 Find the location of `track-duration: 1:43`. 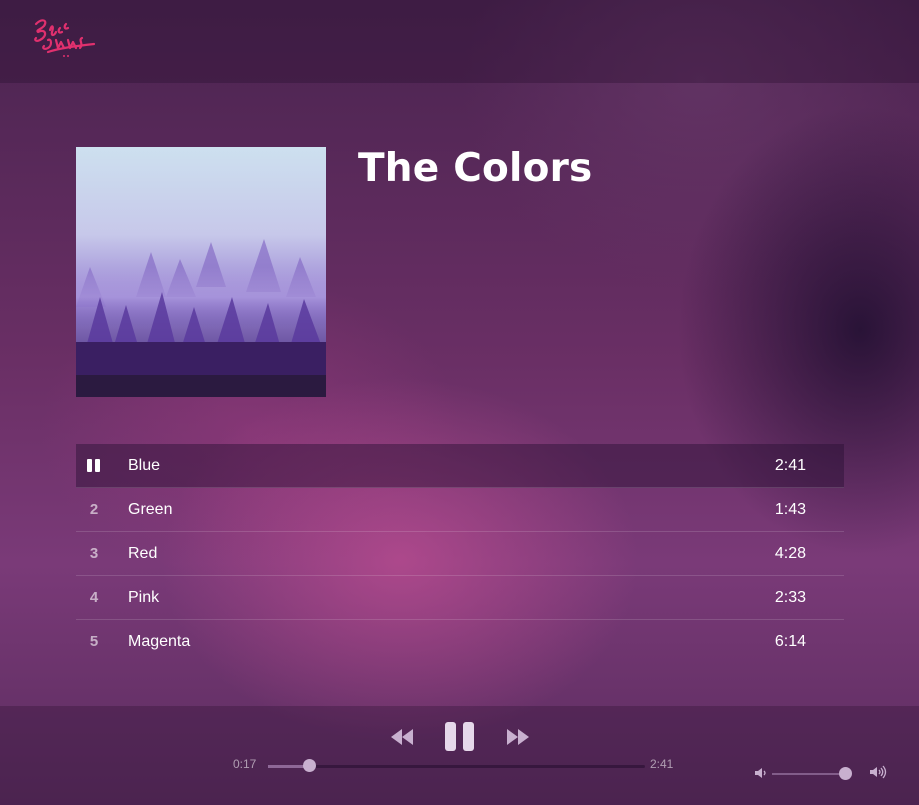

track-duration: 1:43 is located at coordinates (790, 509).